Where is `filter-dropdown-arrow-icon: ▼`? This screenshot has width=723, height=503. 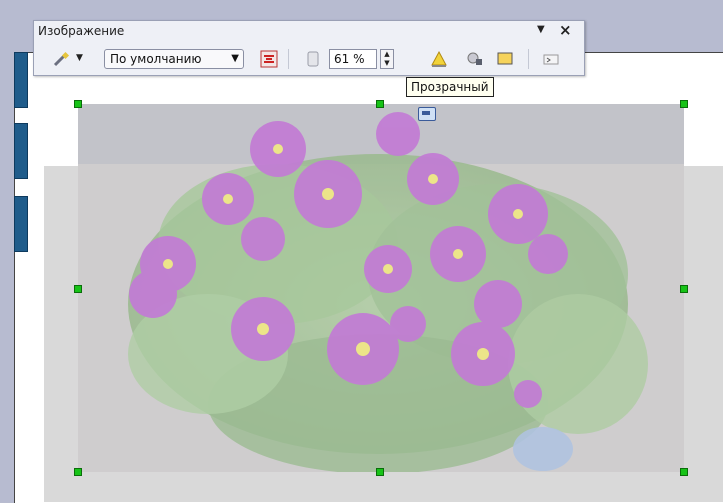
filter-dropdown-arrow-icon: ▼ is located at coordinates (79, 58).